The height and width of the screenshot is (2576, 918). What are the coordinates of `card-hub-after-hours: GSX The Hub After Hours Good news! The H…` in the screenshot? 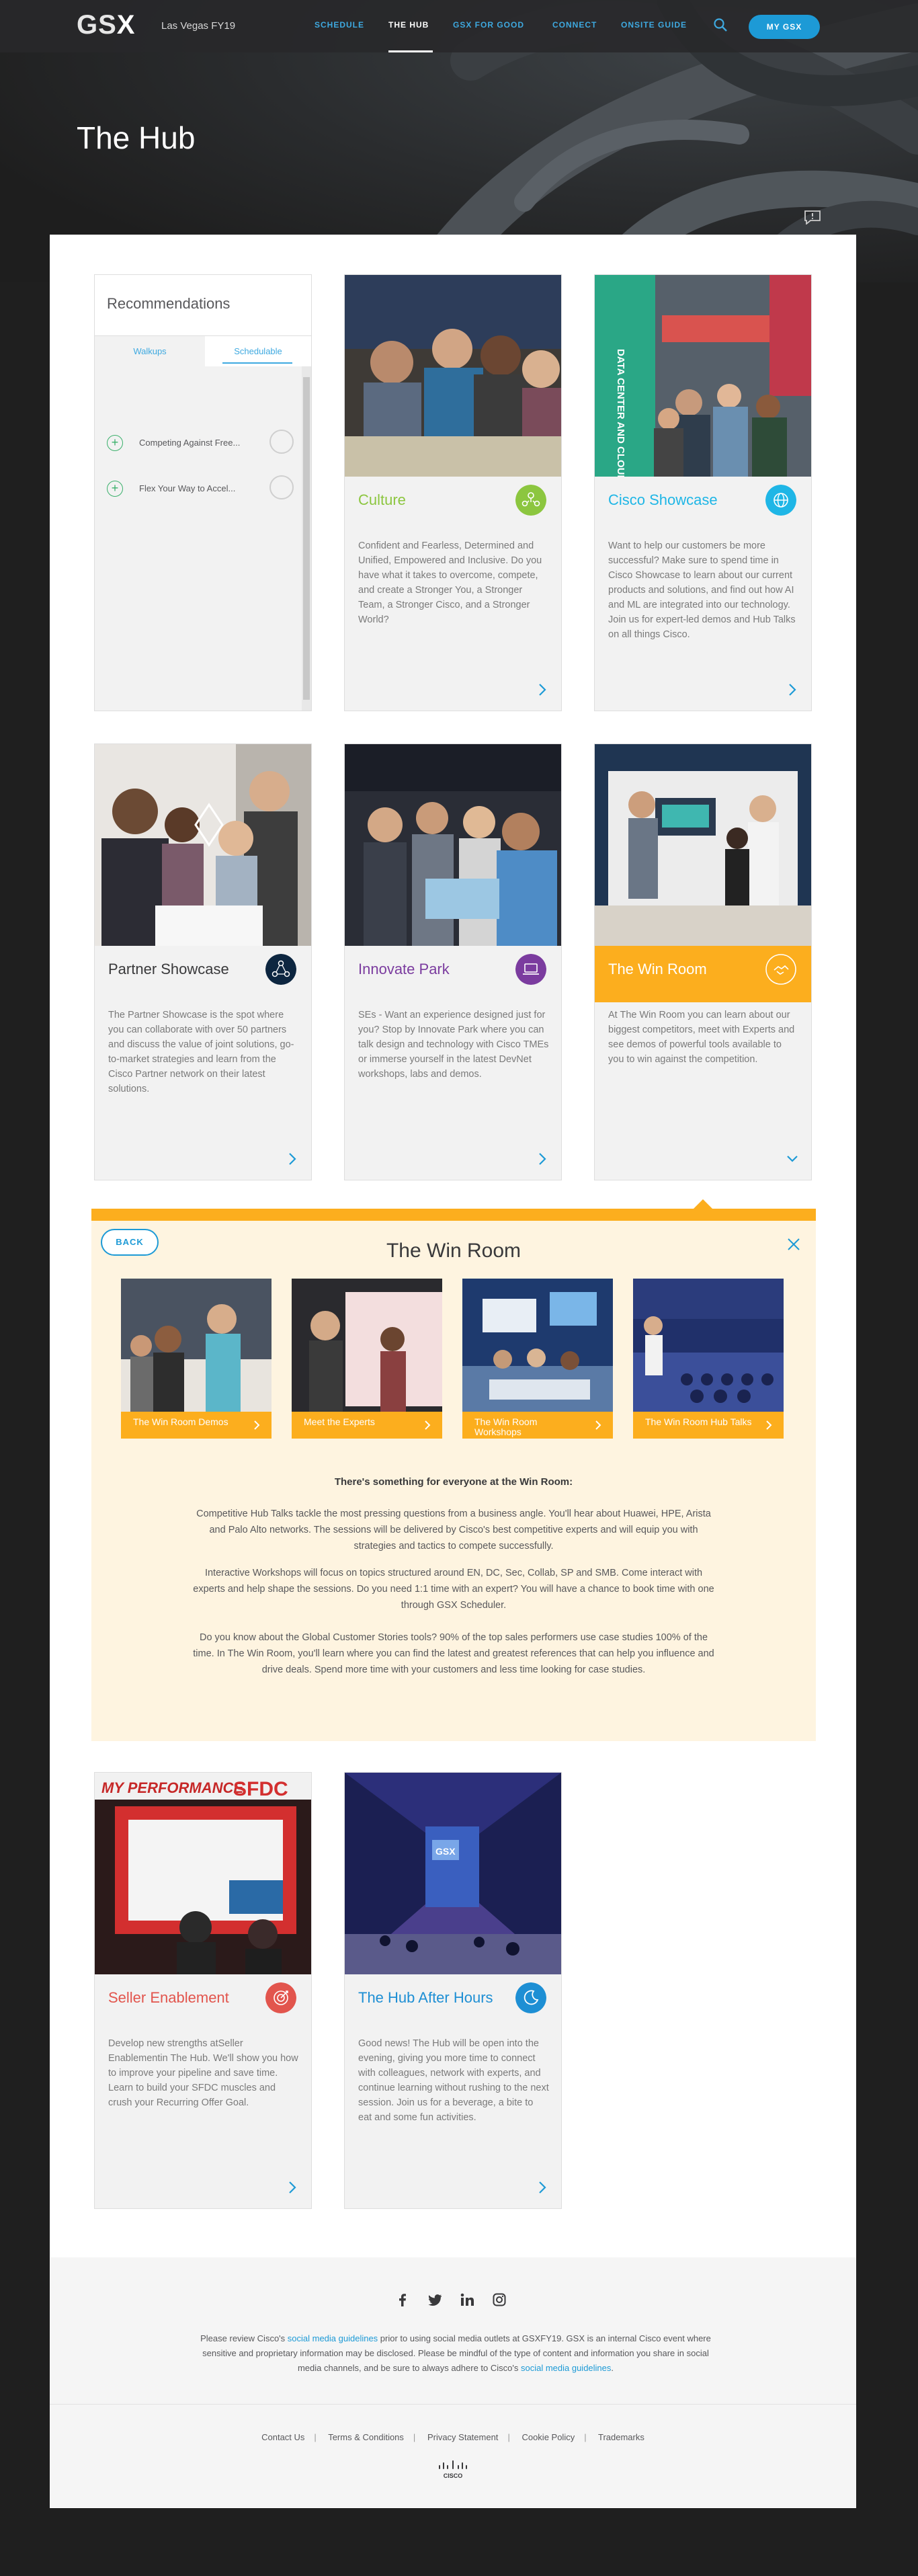 It's located at (453, 1990).